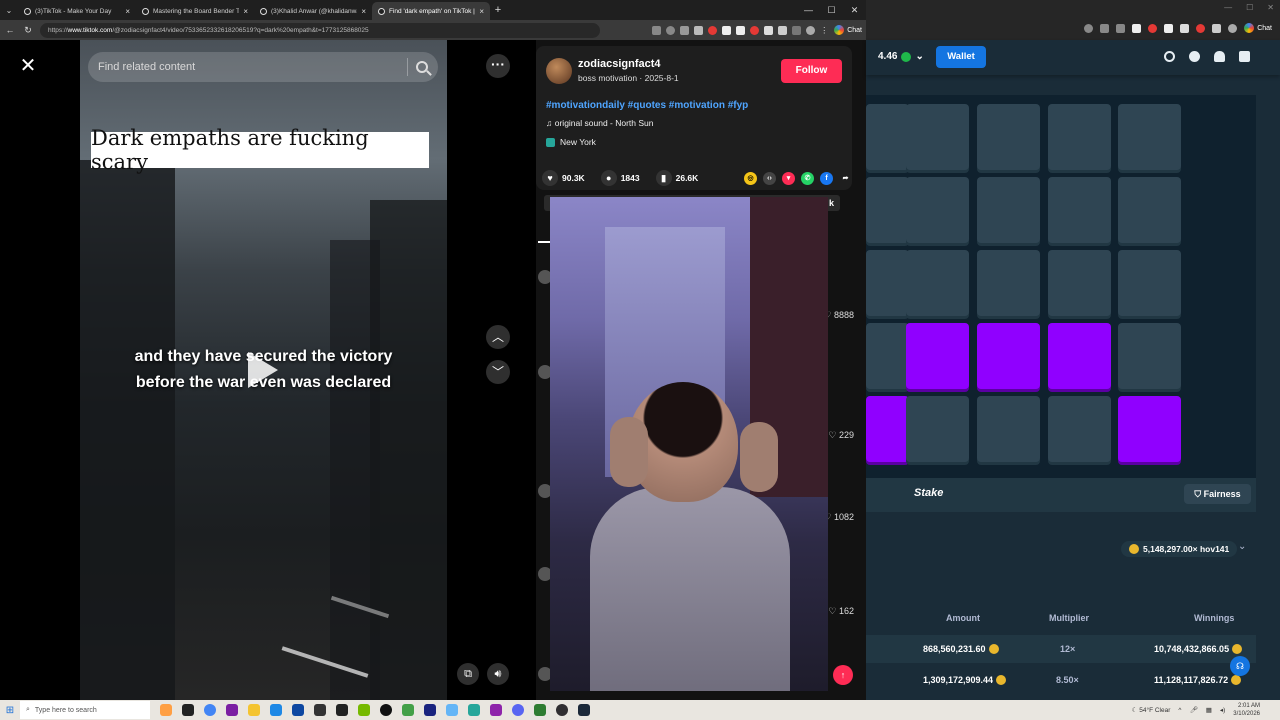 The image size is (1280, 720). Describe the element at coordinates (1105, 28) in the screenshot. I see `share-icon` at that location.